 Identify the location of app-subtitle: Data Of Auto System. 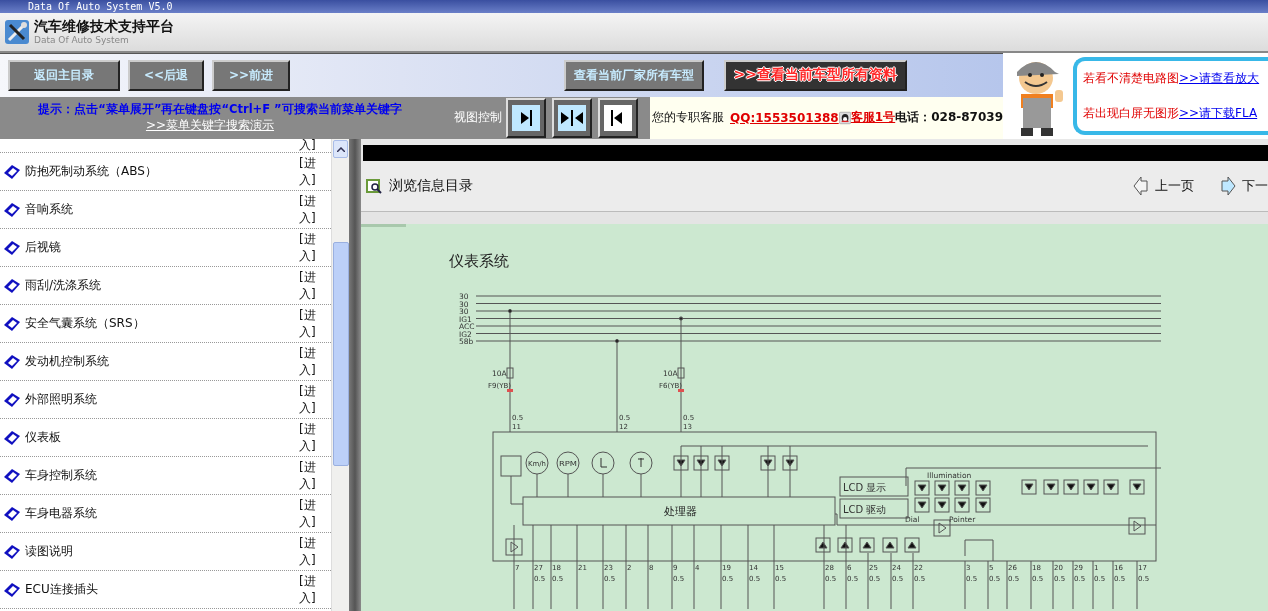
(82, 40).